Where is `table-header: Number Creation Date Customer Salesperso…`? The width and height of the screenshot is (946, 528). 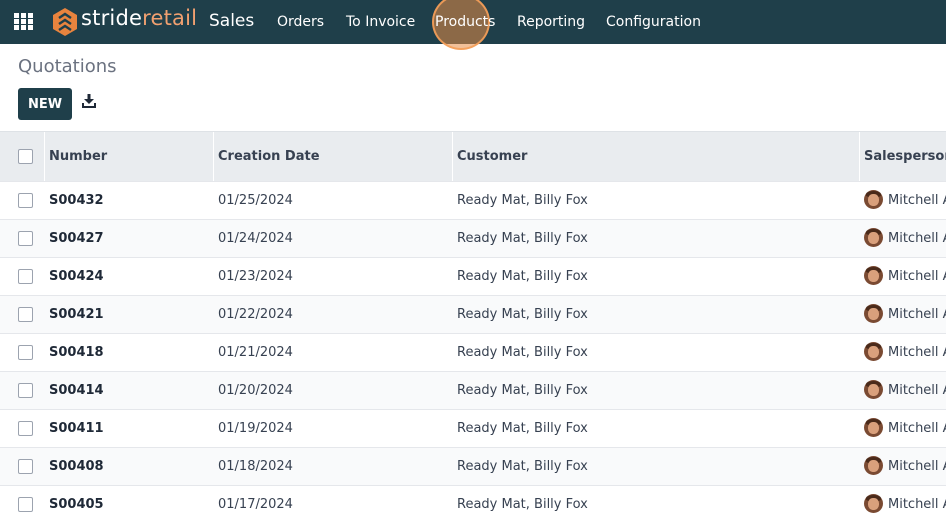 table-header: Number Creation Date Customer Salesperso… is located at coordinates (473, 156).